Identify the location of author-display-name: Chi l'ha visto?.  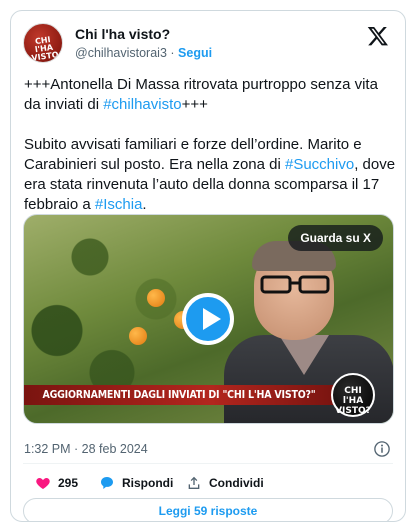
(122, 34).